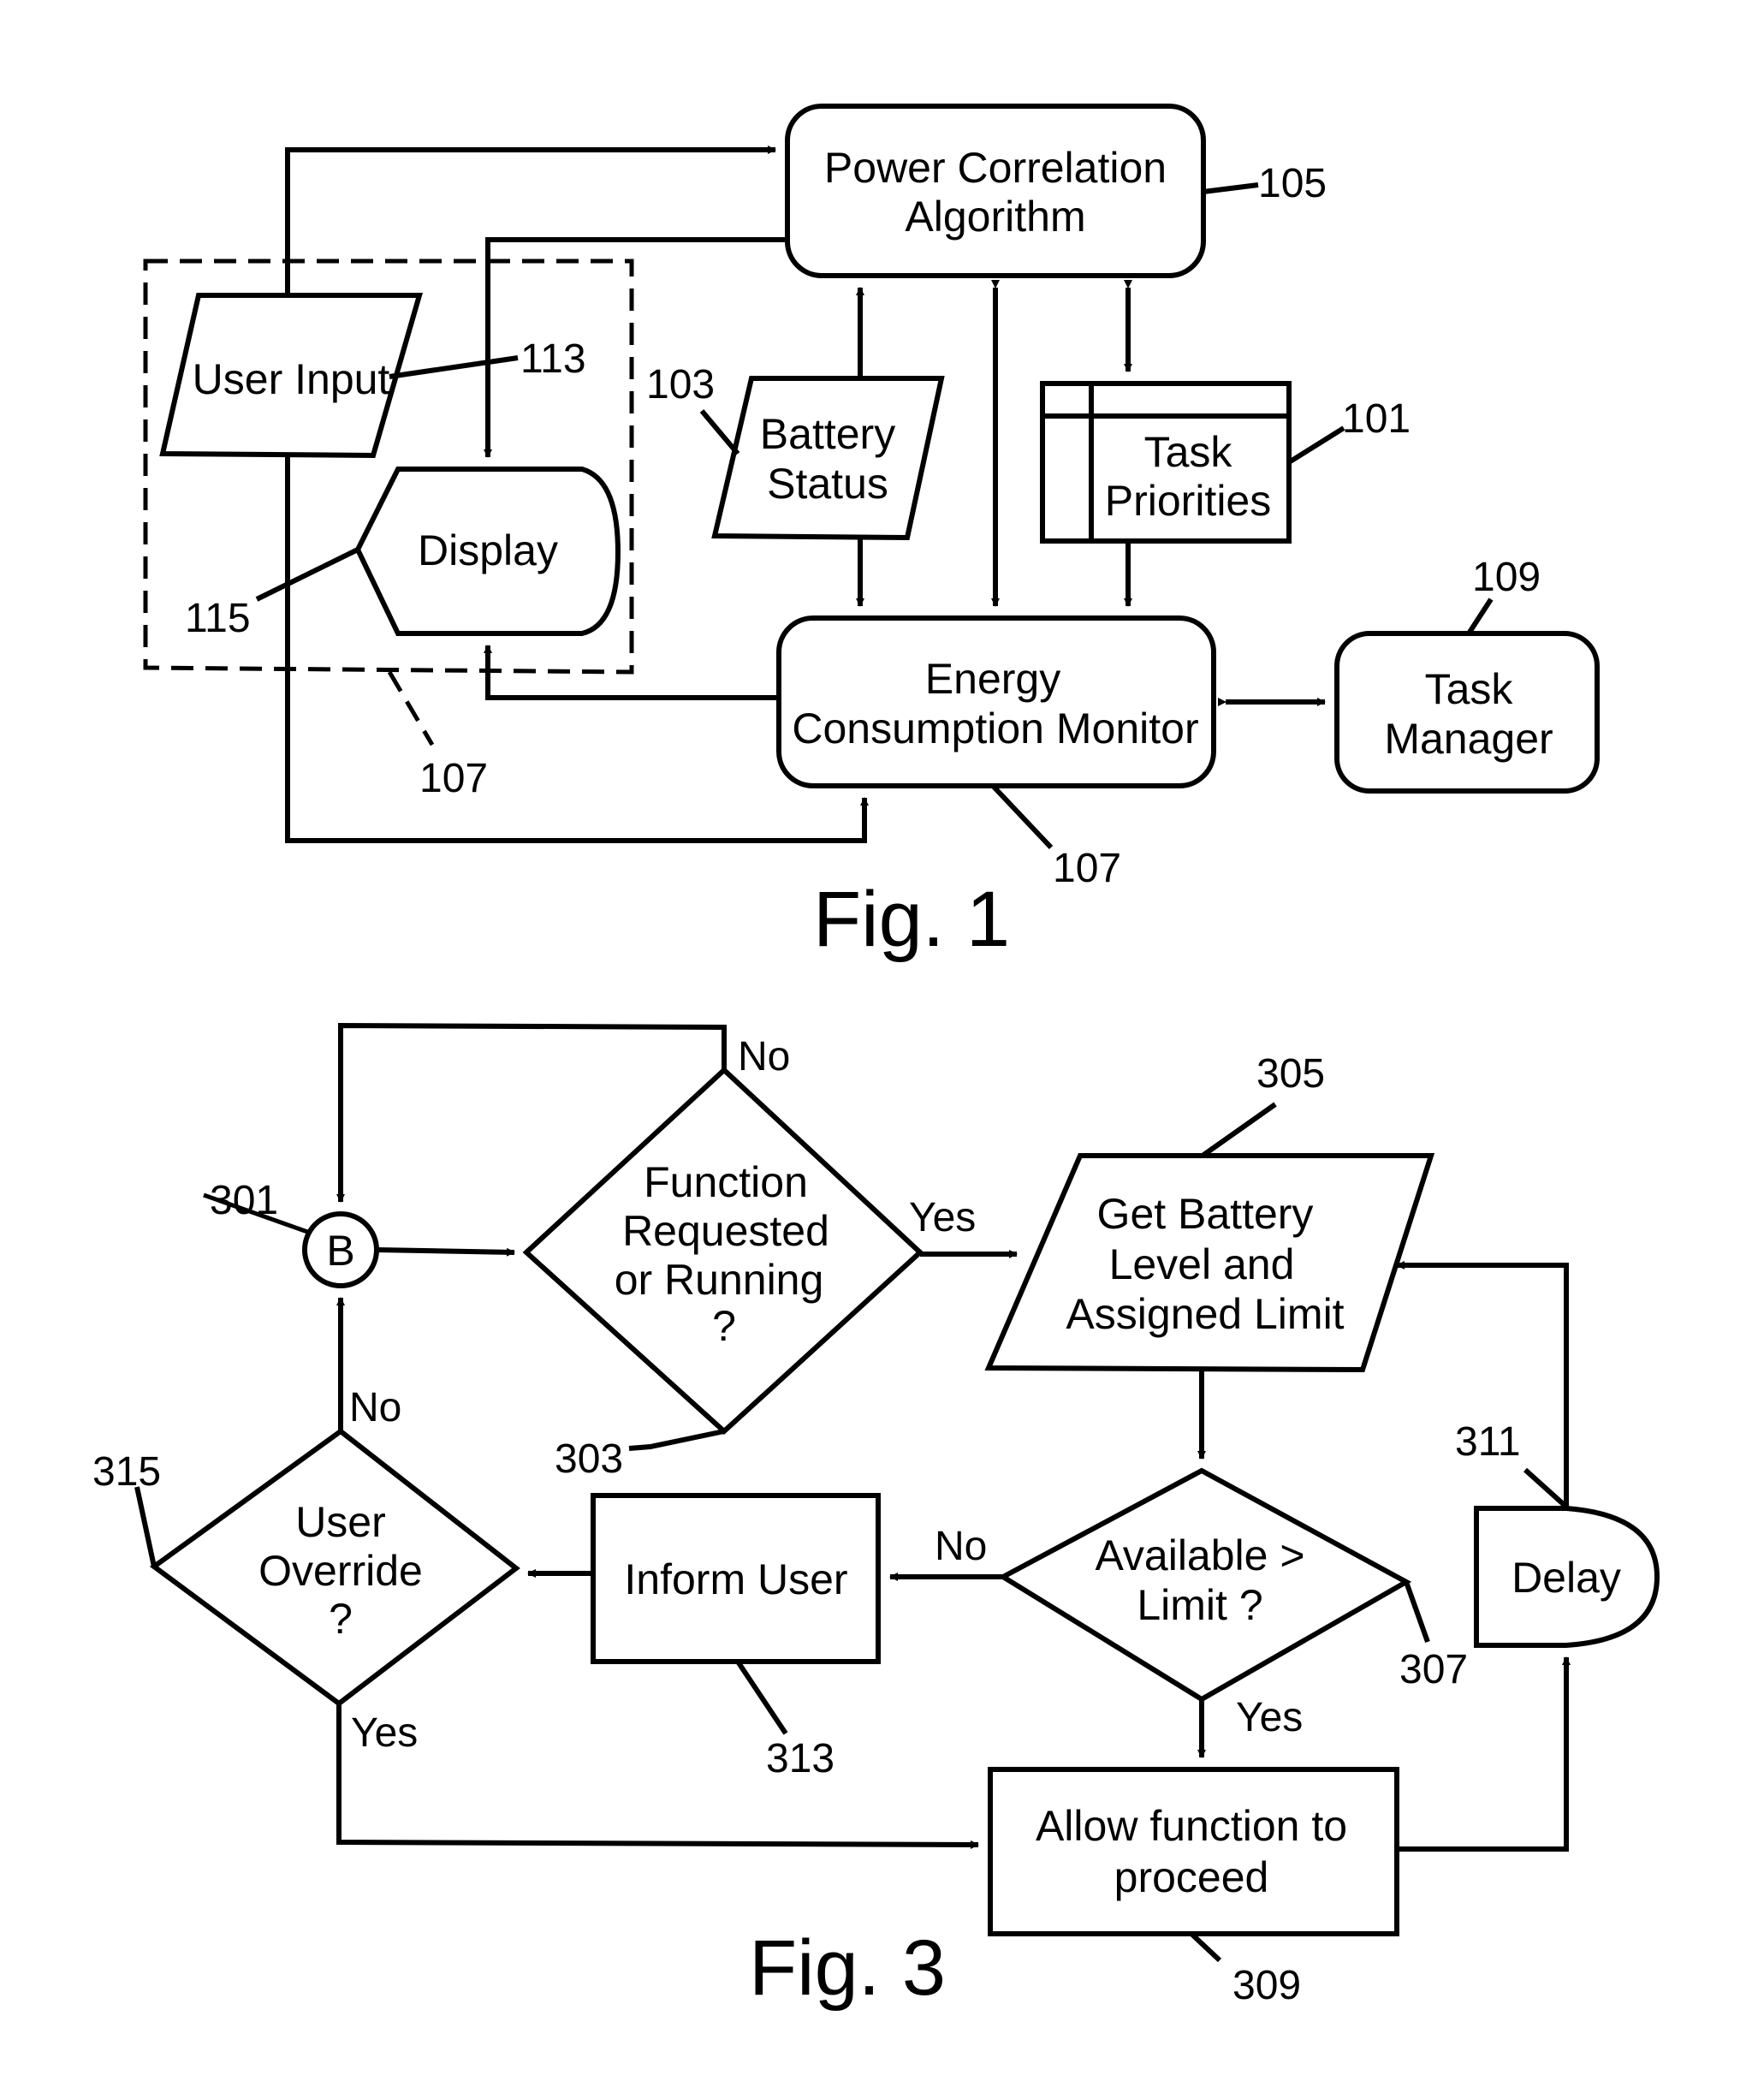 Image resolution: width=1764 pixels, height=2099 pixels. What do you see at coordinates (1199, 1555) in the screenshot?
I see `node-label: Available >` at bounding box center [1199, 1555].